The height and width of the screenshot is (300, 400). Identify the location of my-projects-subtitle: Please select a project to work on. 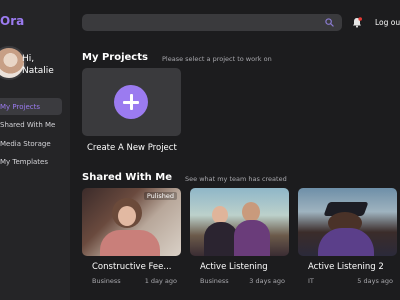
(217, 59).